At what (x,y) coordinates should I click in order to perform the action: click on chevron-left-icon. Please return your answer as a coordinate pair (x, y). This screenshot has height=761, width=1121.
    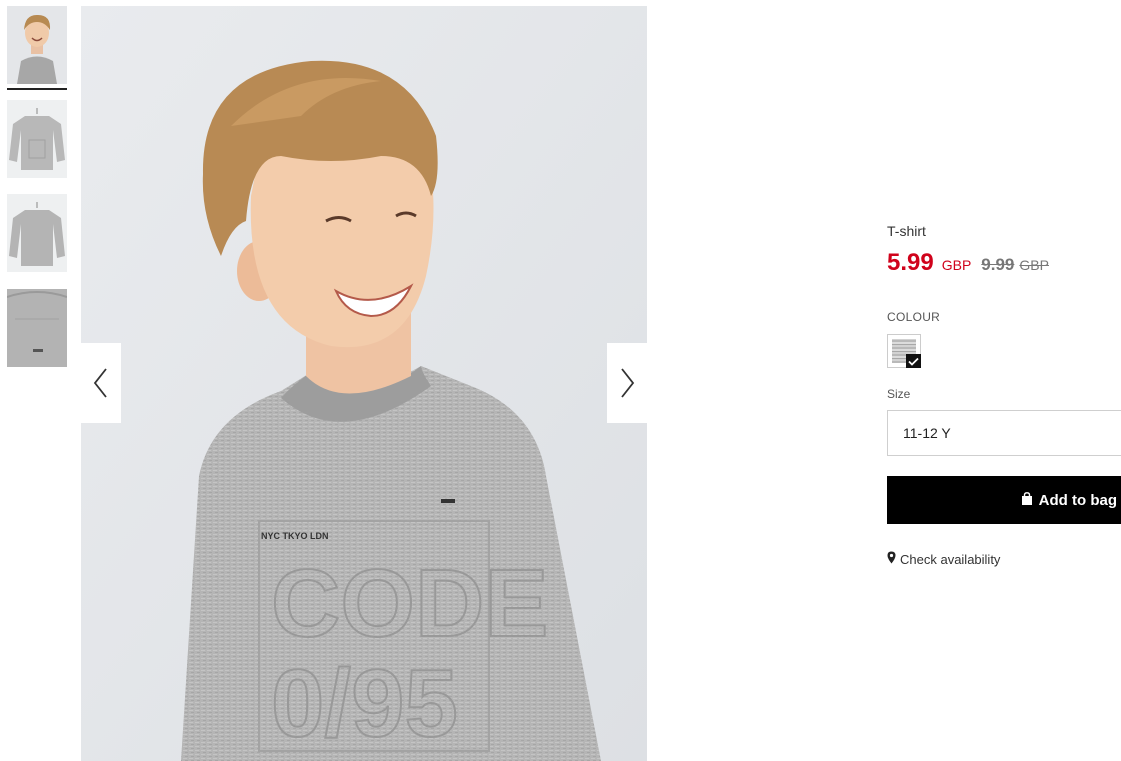
    Looking at the image, I should click on (100, 383).